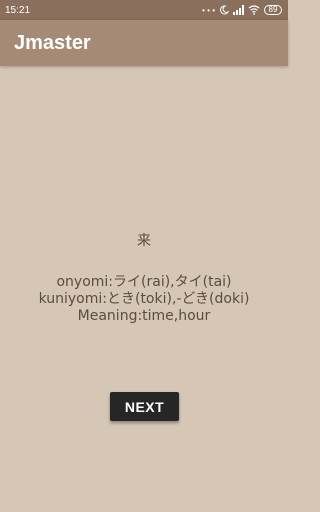  Describe the element at coordinates (18, 10) in the screenshot. I see `status-time: 15:21` at that location.